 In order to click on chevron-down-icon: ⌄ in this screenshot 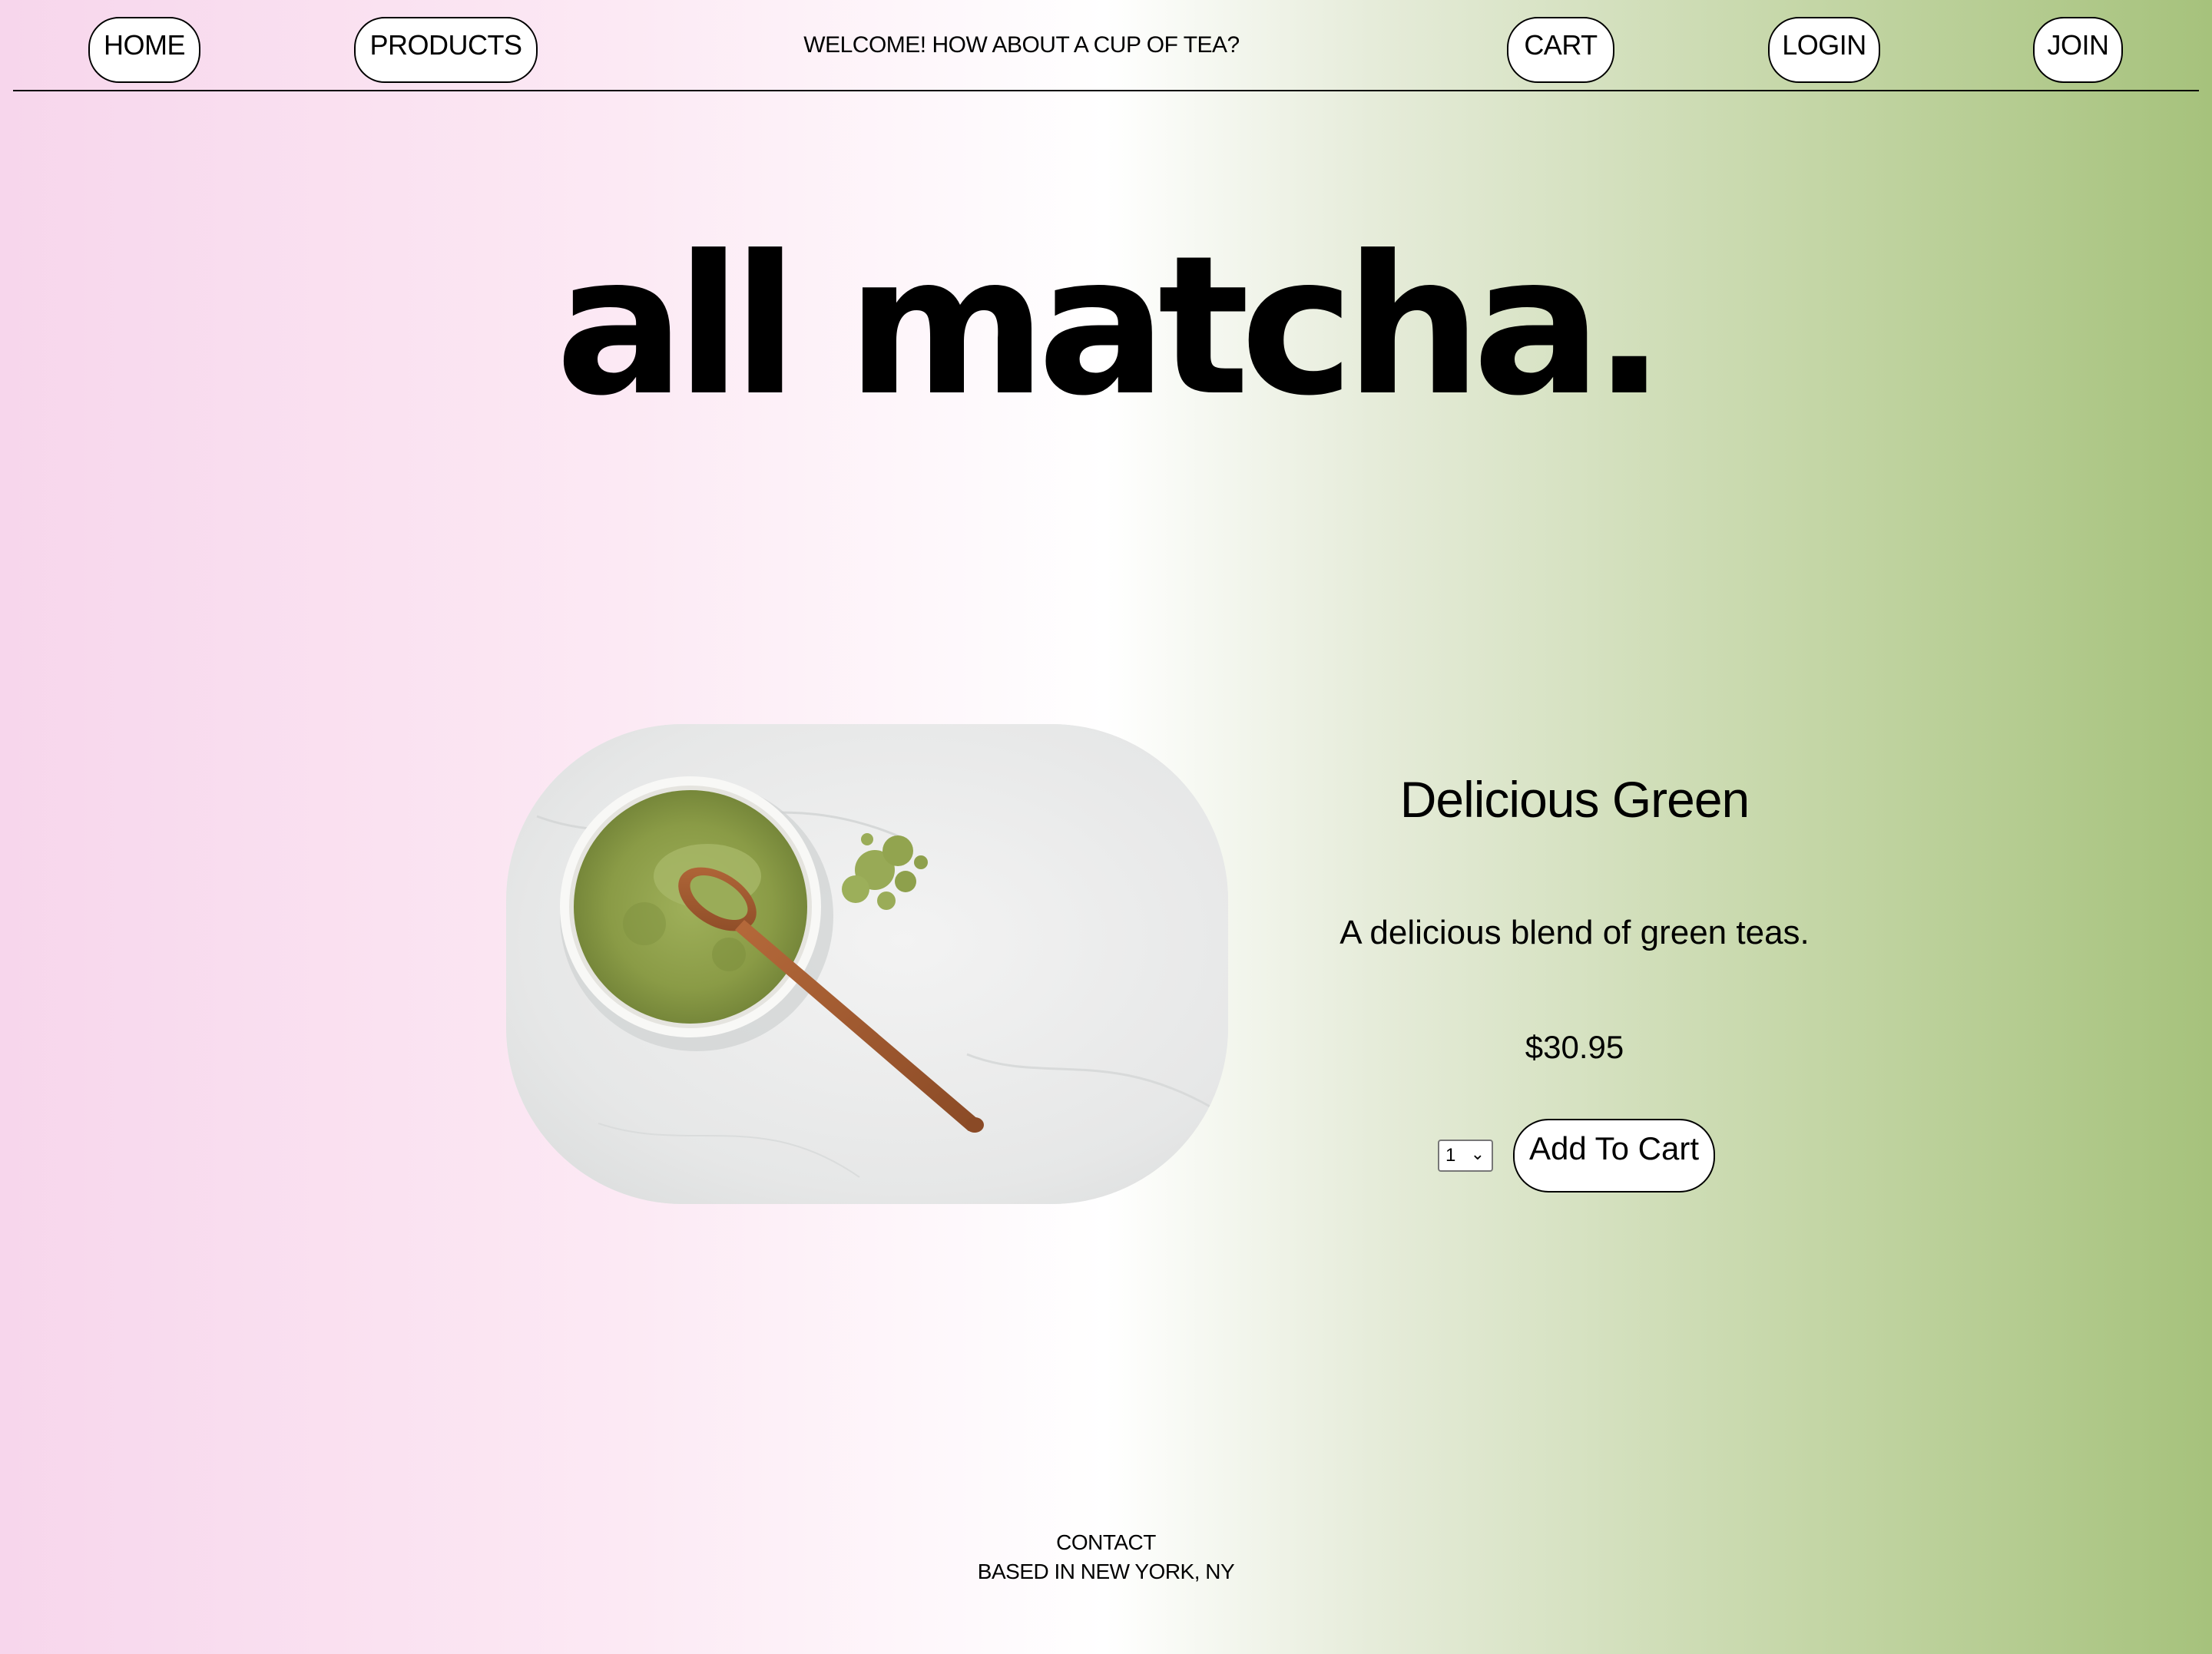, I will do `click(1478, 1153)`.